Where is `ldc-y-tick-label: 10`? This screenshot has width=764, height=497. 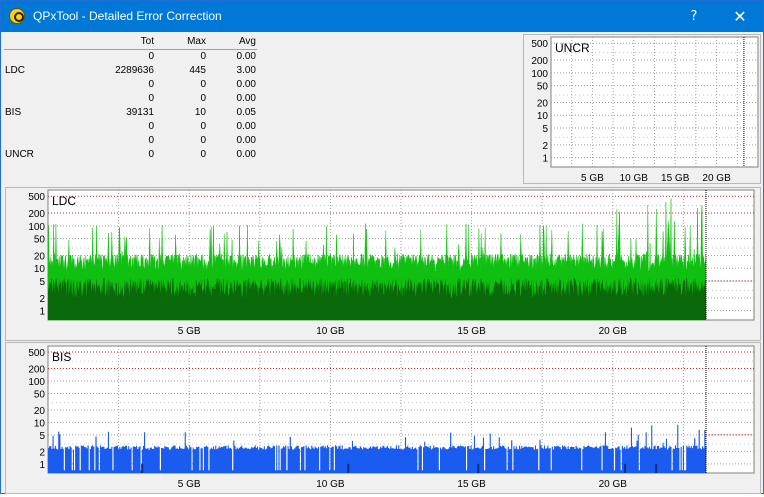
ldc-y-tick-label: 10 is located at coordinates (40, 269).